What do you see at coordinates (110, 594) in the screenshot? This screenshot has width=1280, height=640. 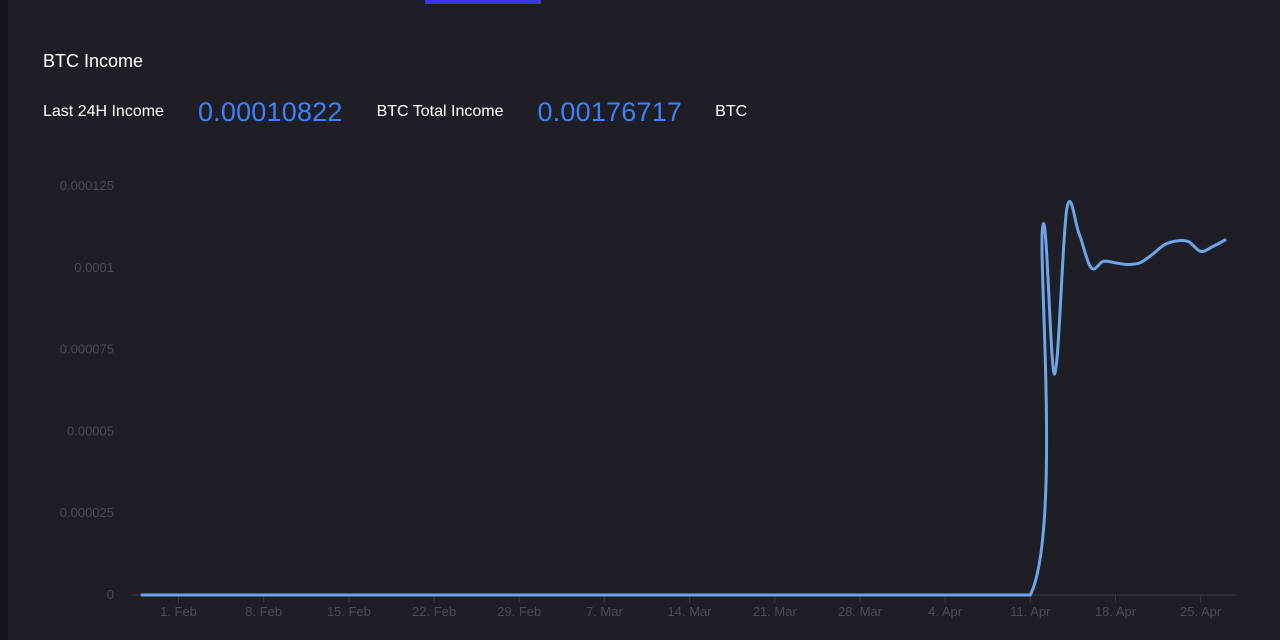 I see `y-tick-label: 0` at bounding box center [110, 594].